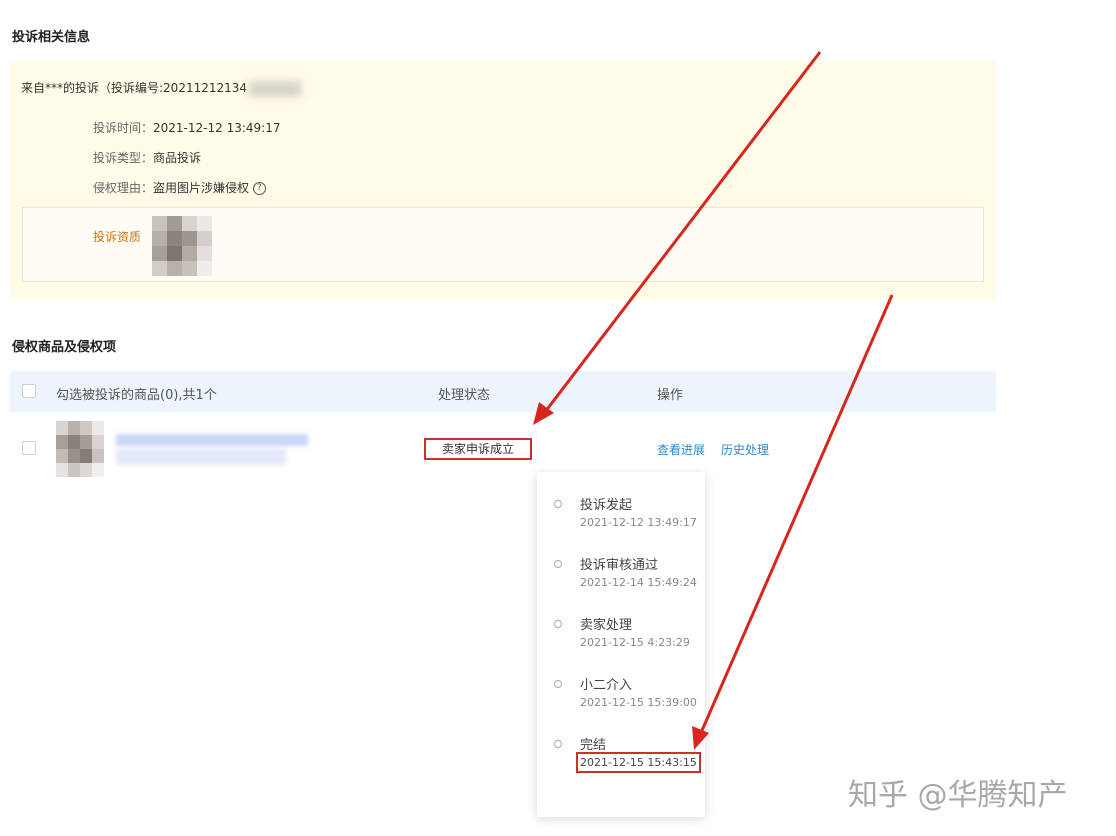 The image size is (1116, 836). I want to click on step-title: 投诉审核通过, so click(619, 565).